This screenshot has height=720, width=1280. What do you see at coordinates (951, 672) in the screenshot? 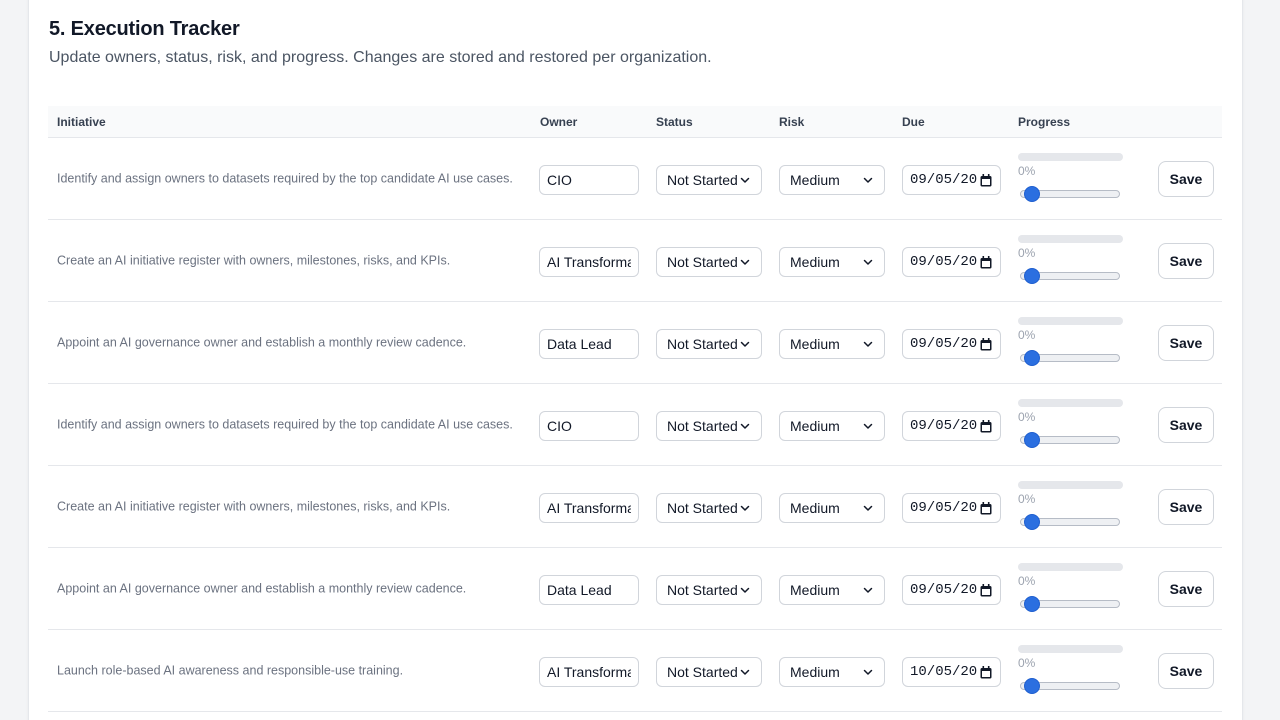
I see `due-date-input: 10/05/20` at bounding box center [951, 672].